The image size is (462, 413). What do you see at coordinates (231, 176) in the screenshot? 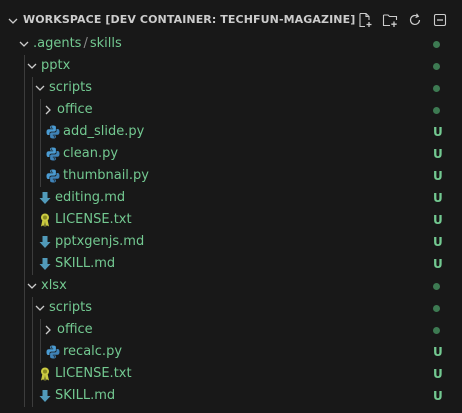
I see `tree-file-row: thumbnail.py U` at bounding box center [231, 176].